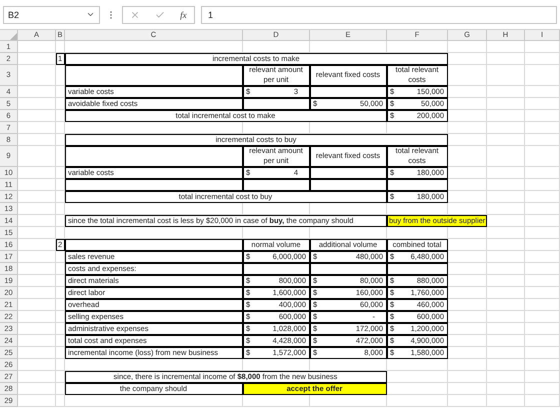 The image size is (560, 411). Describe the element at coordinates (379, 15) in the screenshot. I see `formula-field: 1` at that location.